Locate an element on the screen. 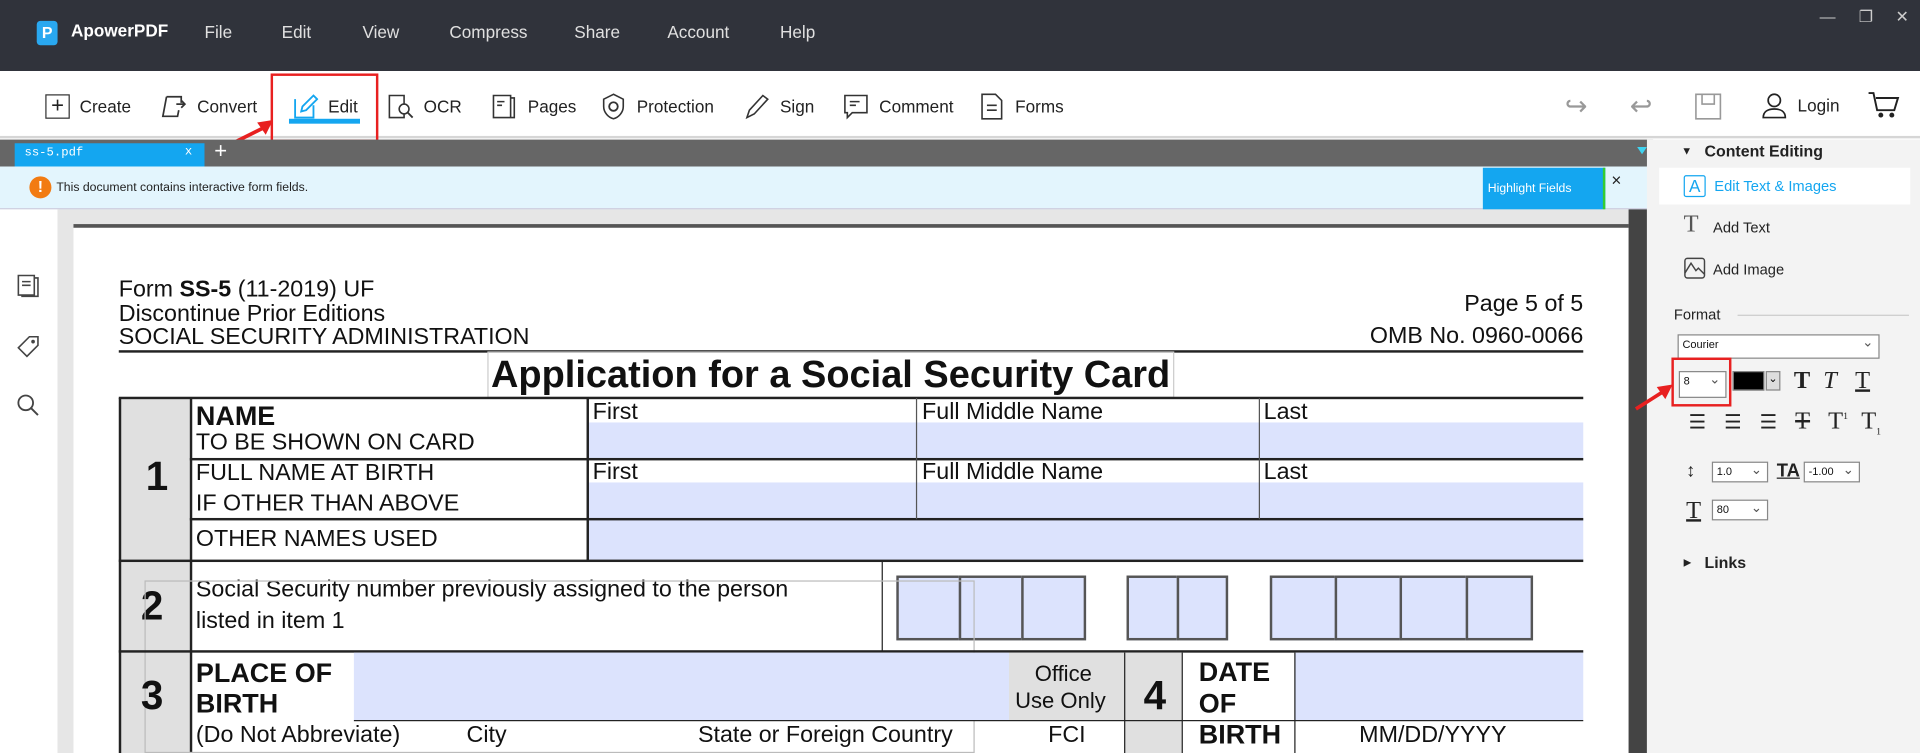 The width and height of the screenshot is (1920, 753). item-3-number: 3 is located at coordinates (152, 695).